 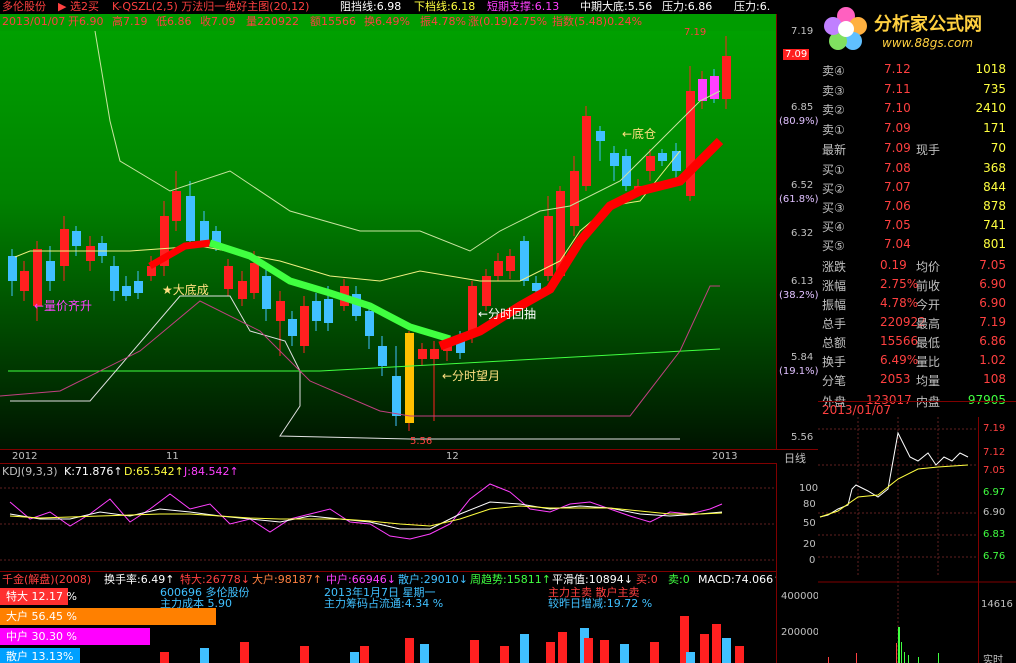 What do you see at coordinates (799, 295) in the screenshot?
I see `fib-tick: (38.2%)` at bounding box center [799, 295].